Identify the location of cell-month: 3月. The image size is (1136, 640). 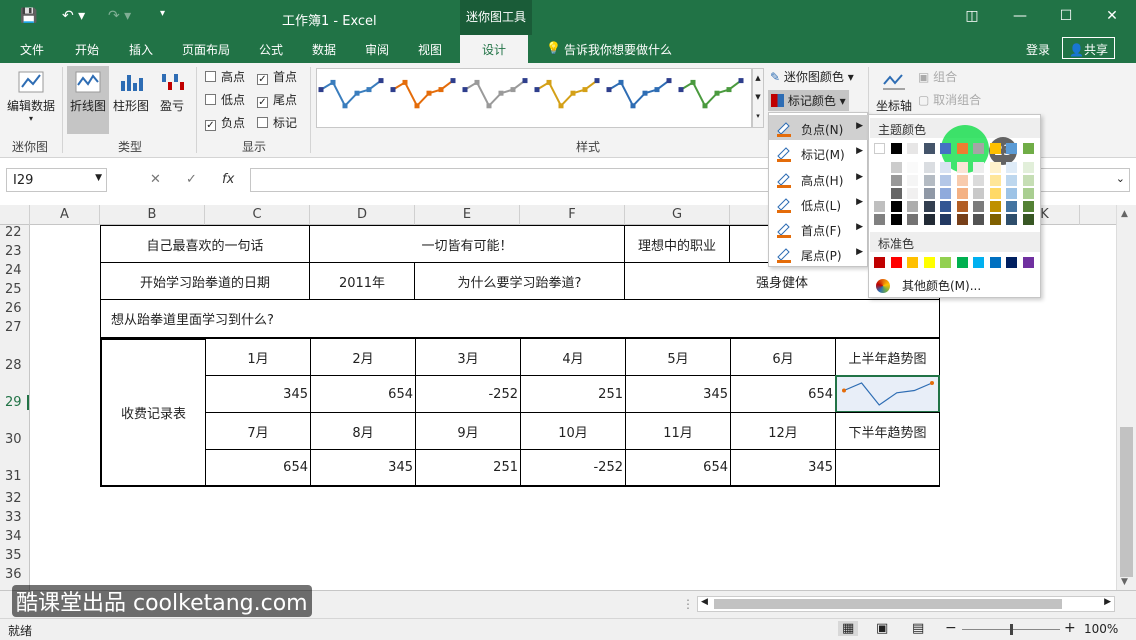
(468, 357).